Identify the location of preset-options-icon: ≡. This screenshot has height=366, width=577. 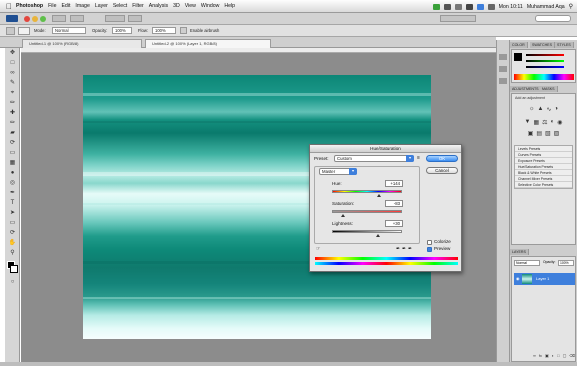
(420, 158).